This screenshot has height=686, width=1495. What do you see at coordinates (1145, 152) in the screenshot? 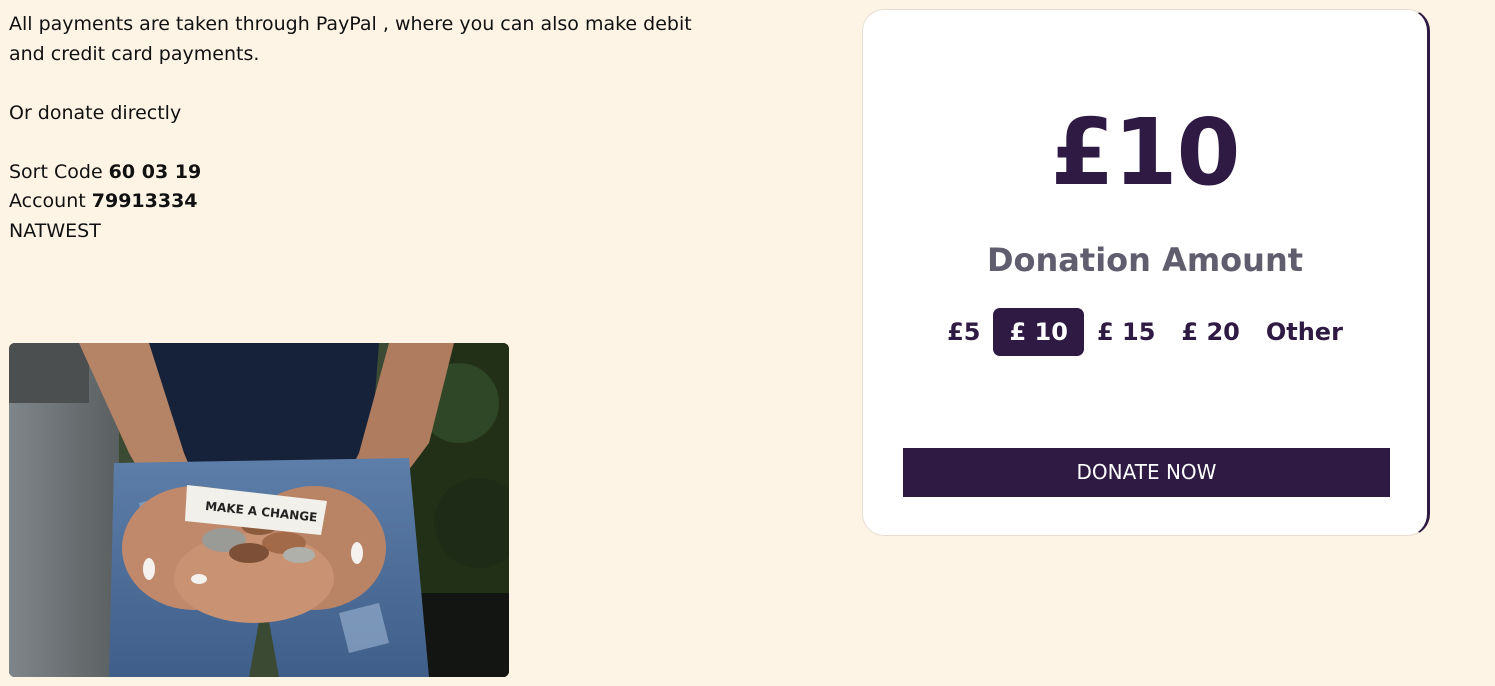
I see `selected-amount: £10` at bounding box center [1145, 152].